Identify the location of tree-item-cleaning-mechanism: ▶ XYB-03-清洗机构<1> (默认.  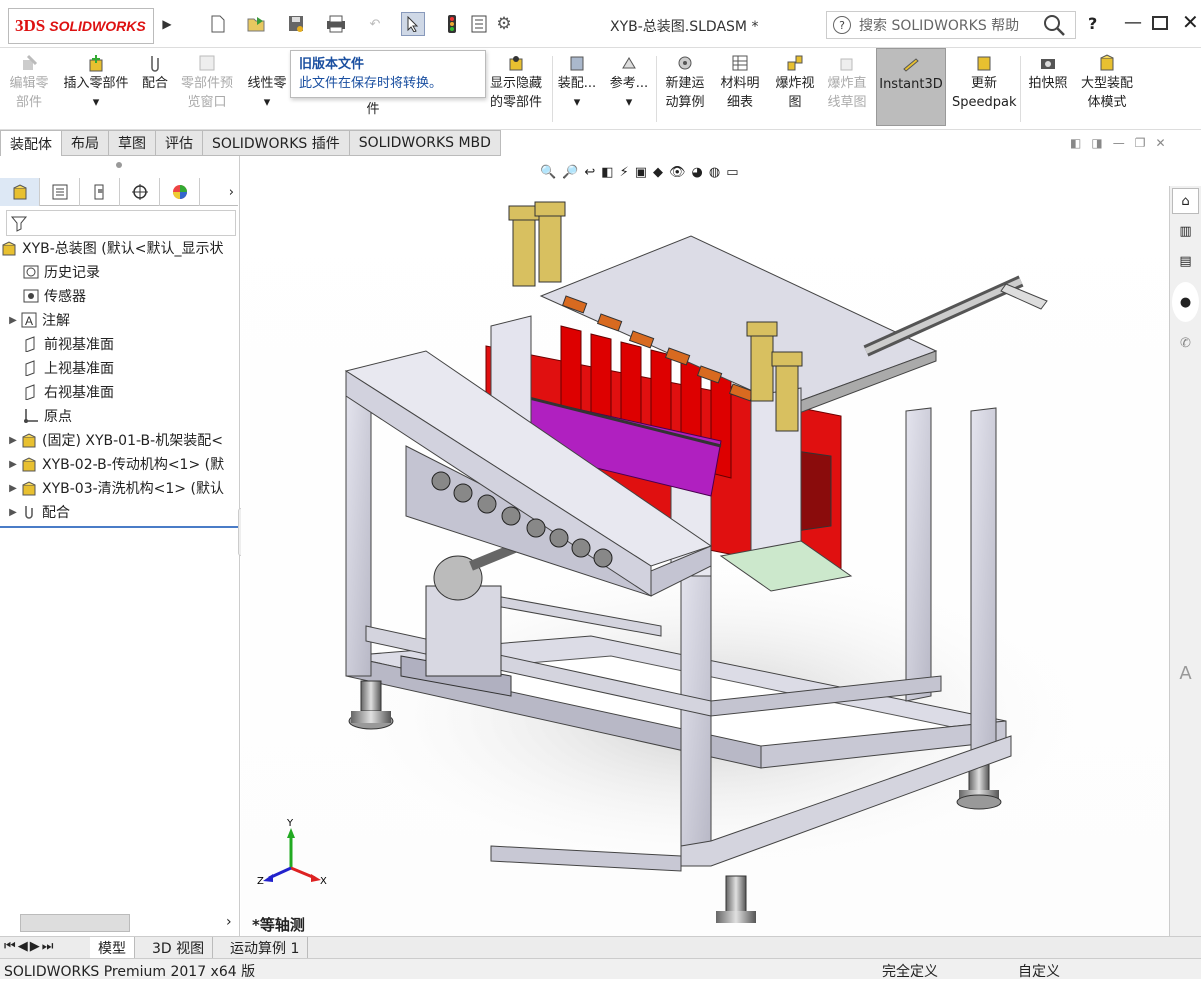
(119, 488).